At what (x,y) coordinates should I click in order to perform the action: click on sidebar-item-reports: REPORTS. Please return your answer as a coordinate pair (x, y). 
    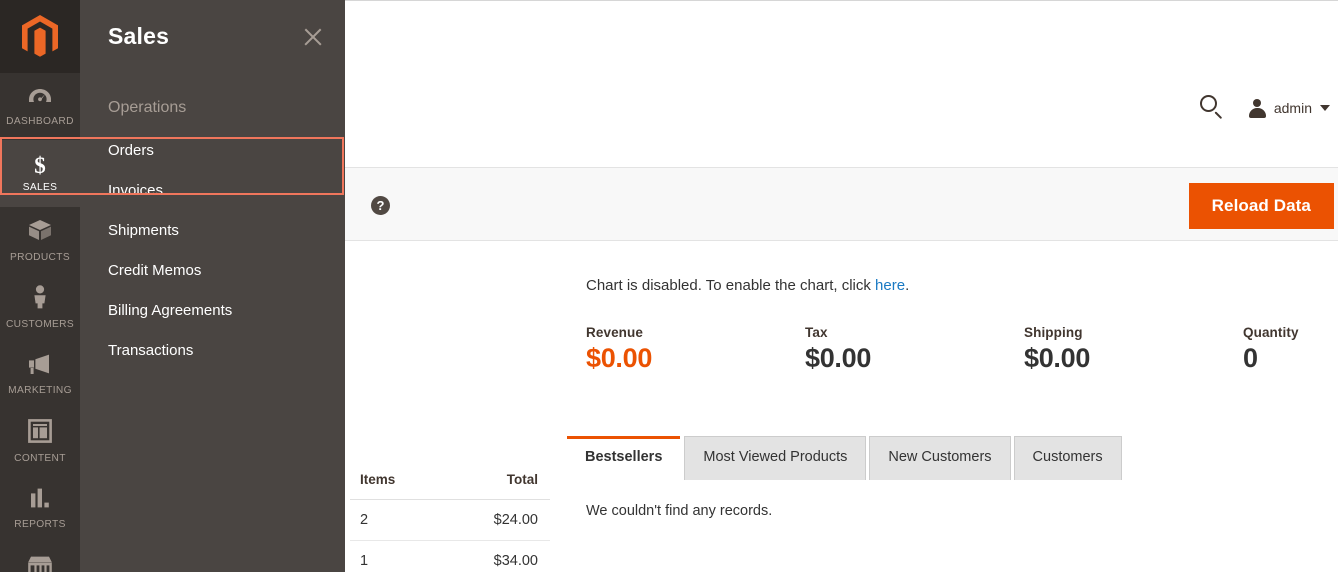
    Looking at the image, I should click on (40, 508).